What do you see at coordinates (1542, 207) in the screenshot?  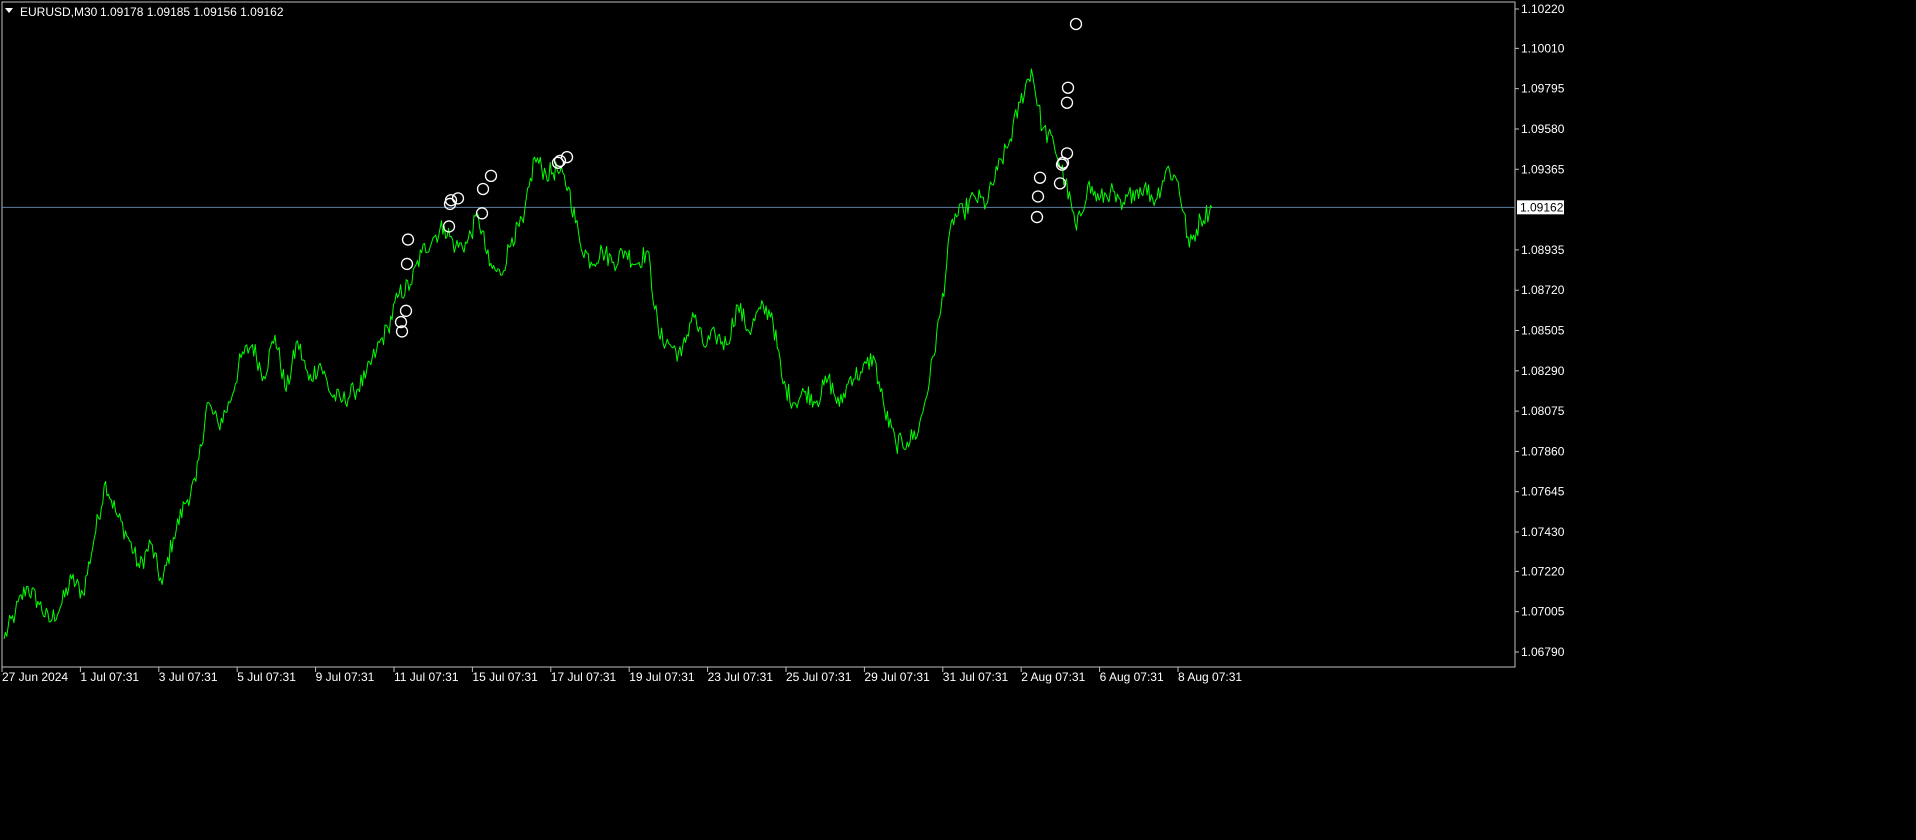 I see `current-price-label: 1.09162` at bounding box center [1542, 207].